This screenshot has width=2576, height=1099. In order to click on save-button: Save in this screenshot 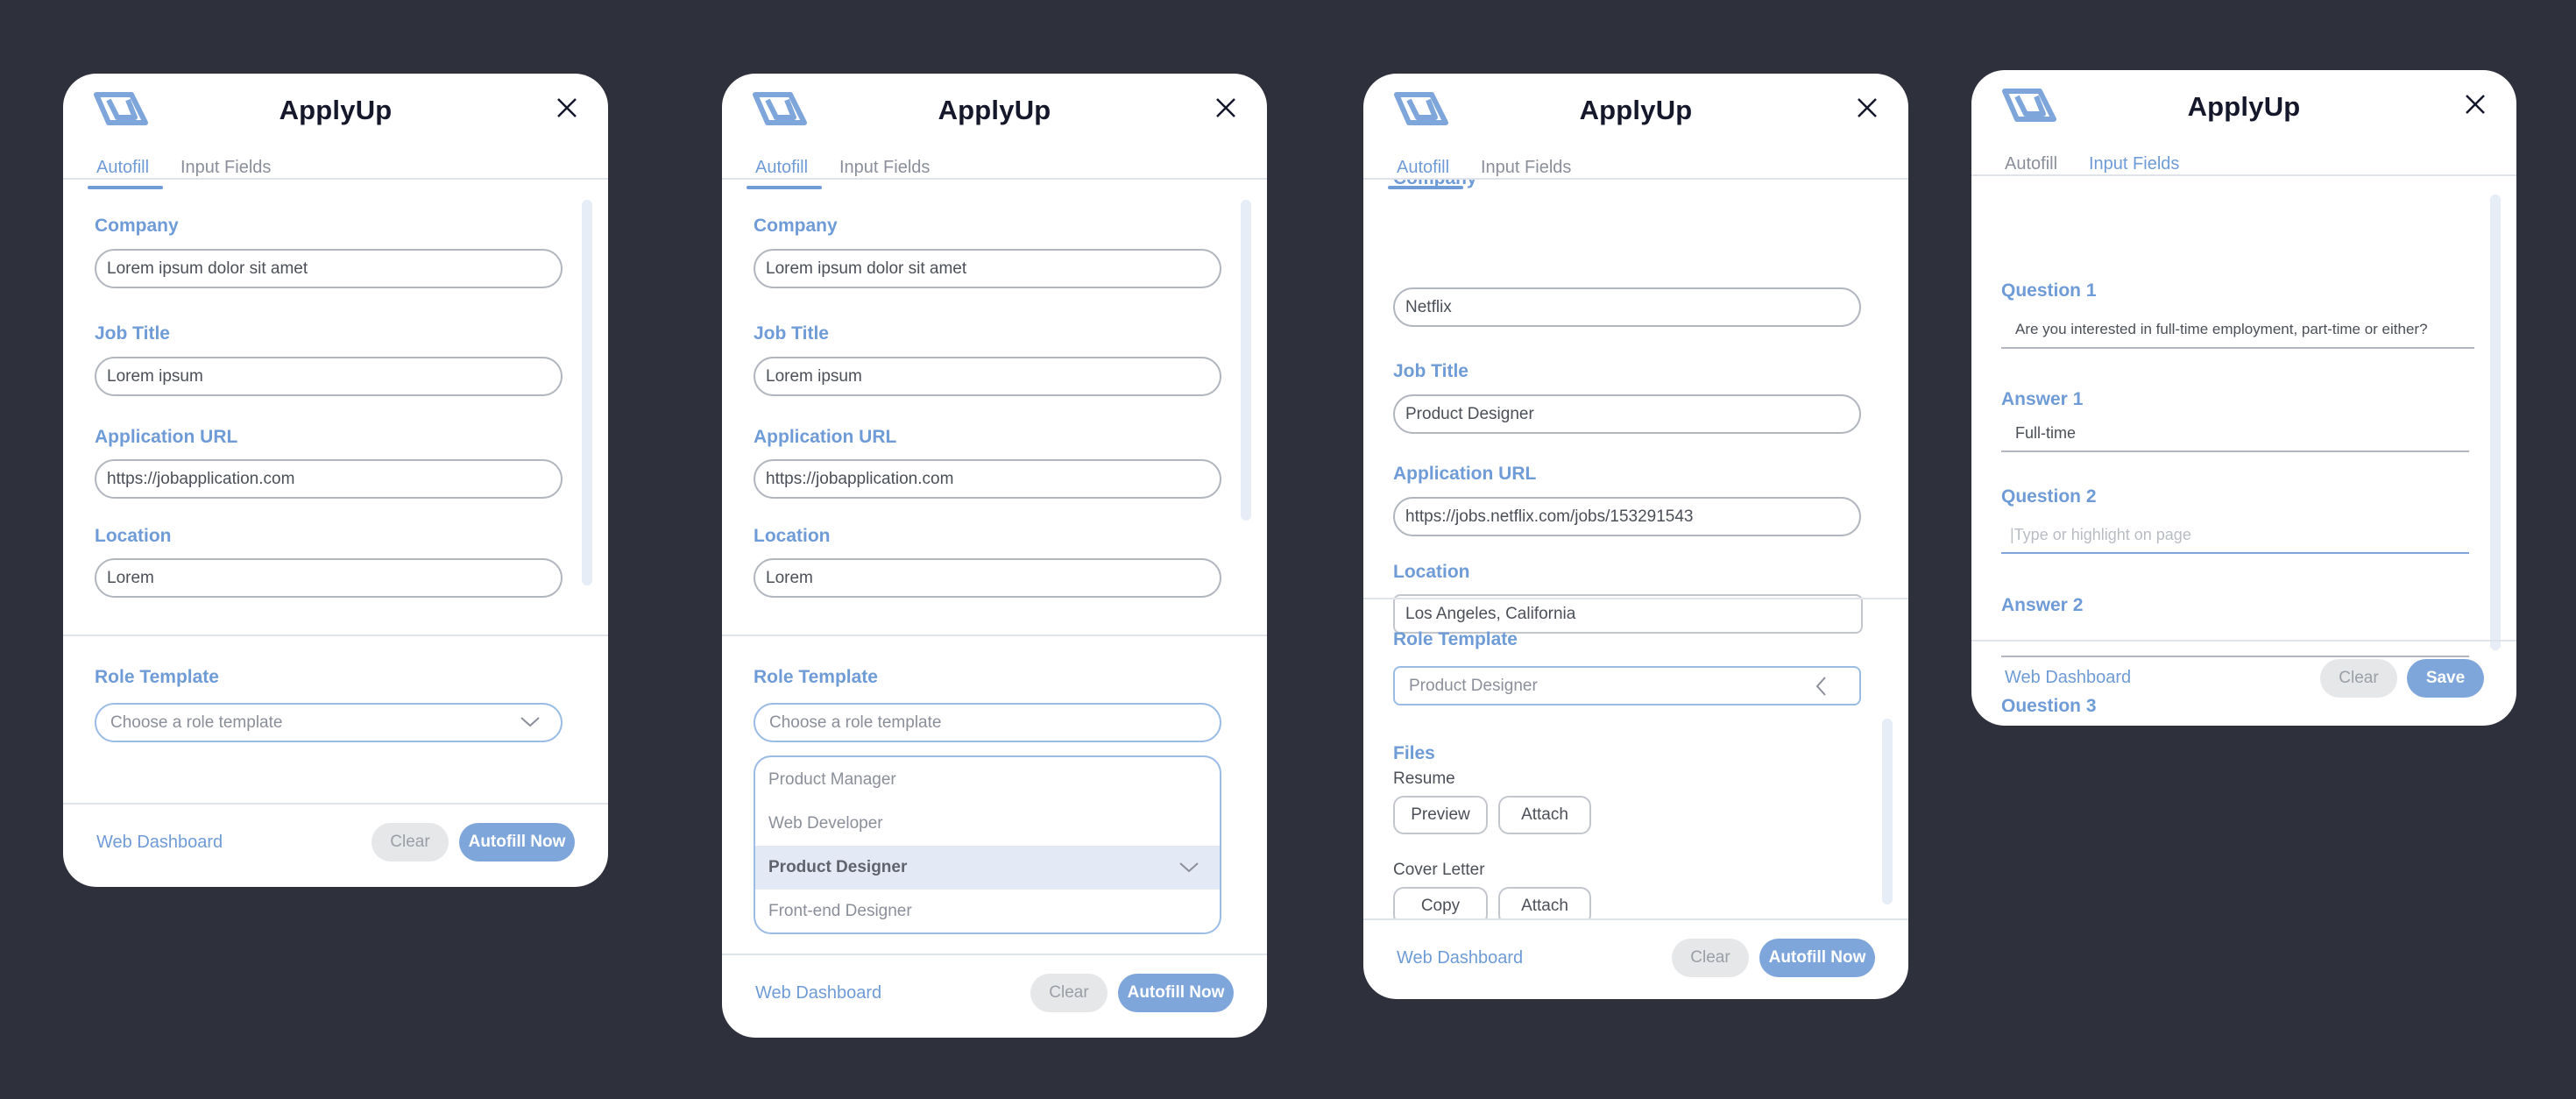, I will do `click(2445, 679)`.